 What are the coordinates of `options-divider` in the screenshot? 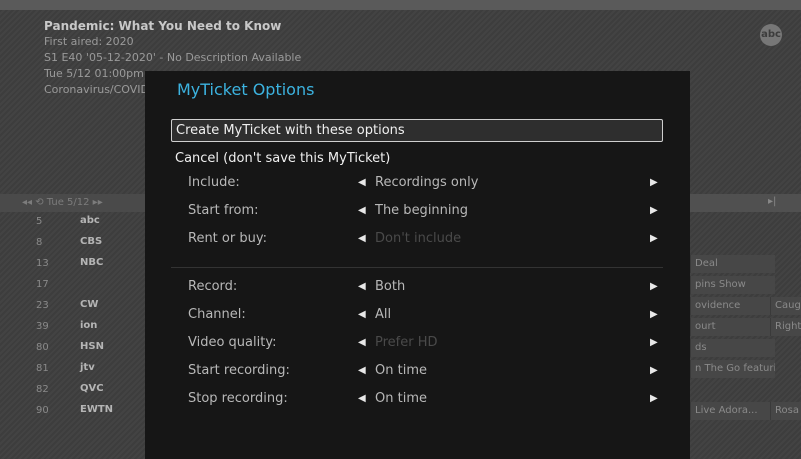 It's located at (417, 267).